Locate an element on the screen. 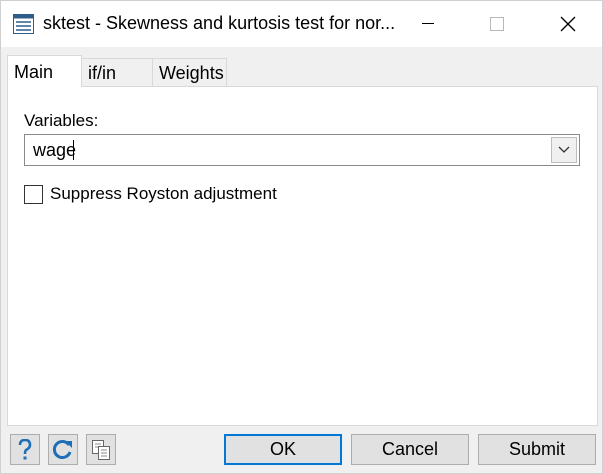  minimize-button is located at coordinates (428, 24).